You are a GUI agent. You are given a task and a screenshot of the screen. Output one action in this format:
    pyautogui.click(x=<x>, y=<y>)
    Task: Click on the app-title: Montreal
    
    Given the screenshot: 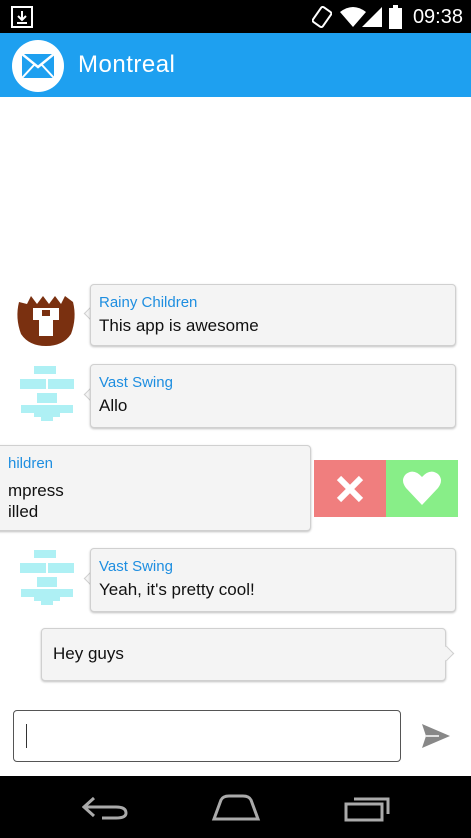 What is the action you would take?
    pyautogui.click(x=127, y=64)
    